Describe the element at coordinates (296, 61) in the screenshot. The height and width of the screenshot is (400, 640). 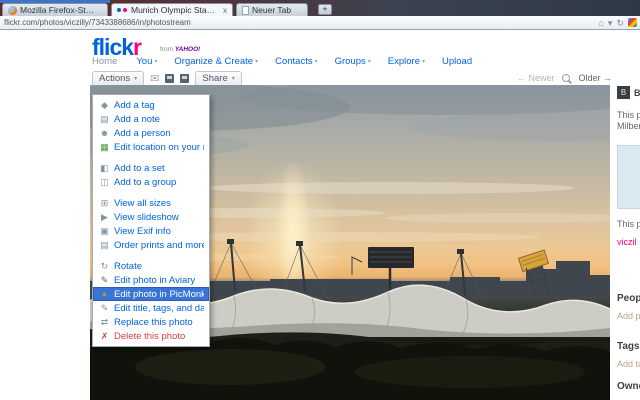
I see `nav-link: Contacts ▾` at that location.